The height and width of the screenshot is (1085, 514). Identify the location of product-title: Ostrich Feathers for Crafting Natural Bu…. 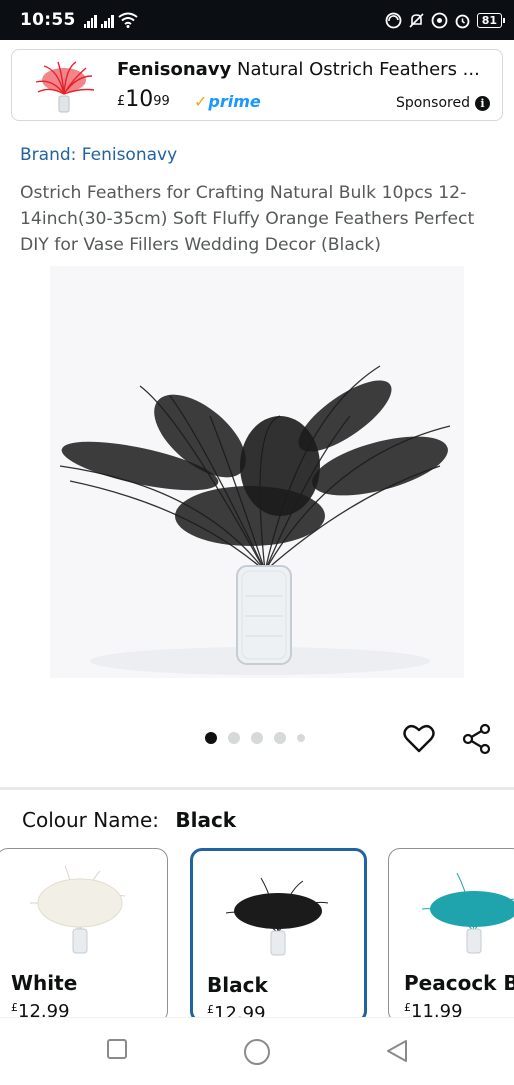
(247, 219).